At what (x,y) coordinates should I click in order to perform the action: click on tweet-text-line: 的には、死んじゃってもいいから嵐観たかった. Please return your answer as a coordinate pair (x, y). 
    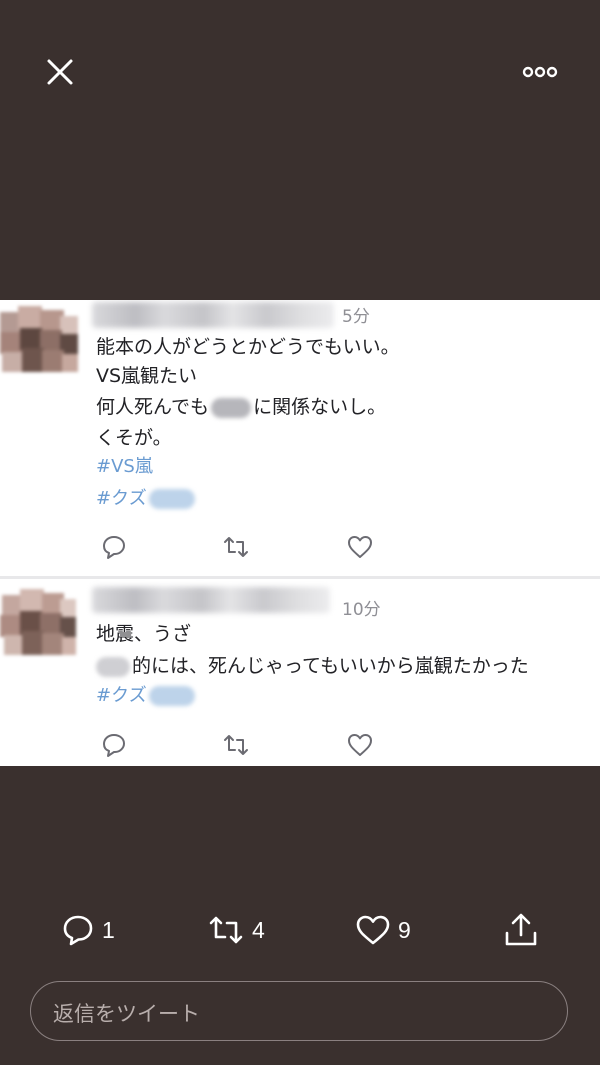
    Looking at the image, I should click on (312, 666).